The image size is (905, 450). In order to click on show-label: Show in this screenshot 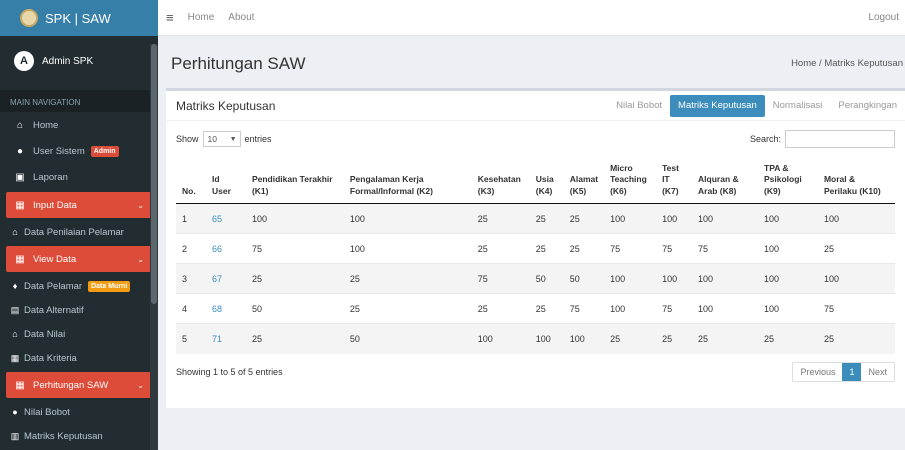, I will do `click(187, 139)`.